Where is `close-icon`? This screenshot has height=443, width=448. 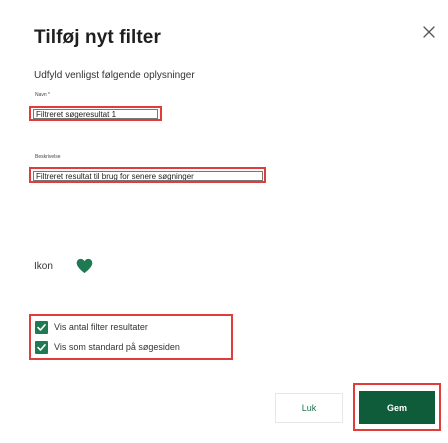 close-icon is located at coordinates (429, 32).